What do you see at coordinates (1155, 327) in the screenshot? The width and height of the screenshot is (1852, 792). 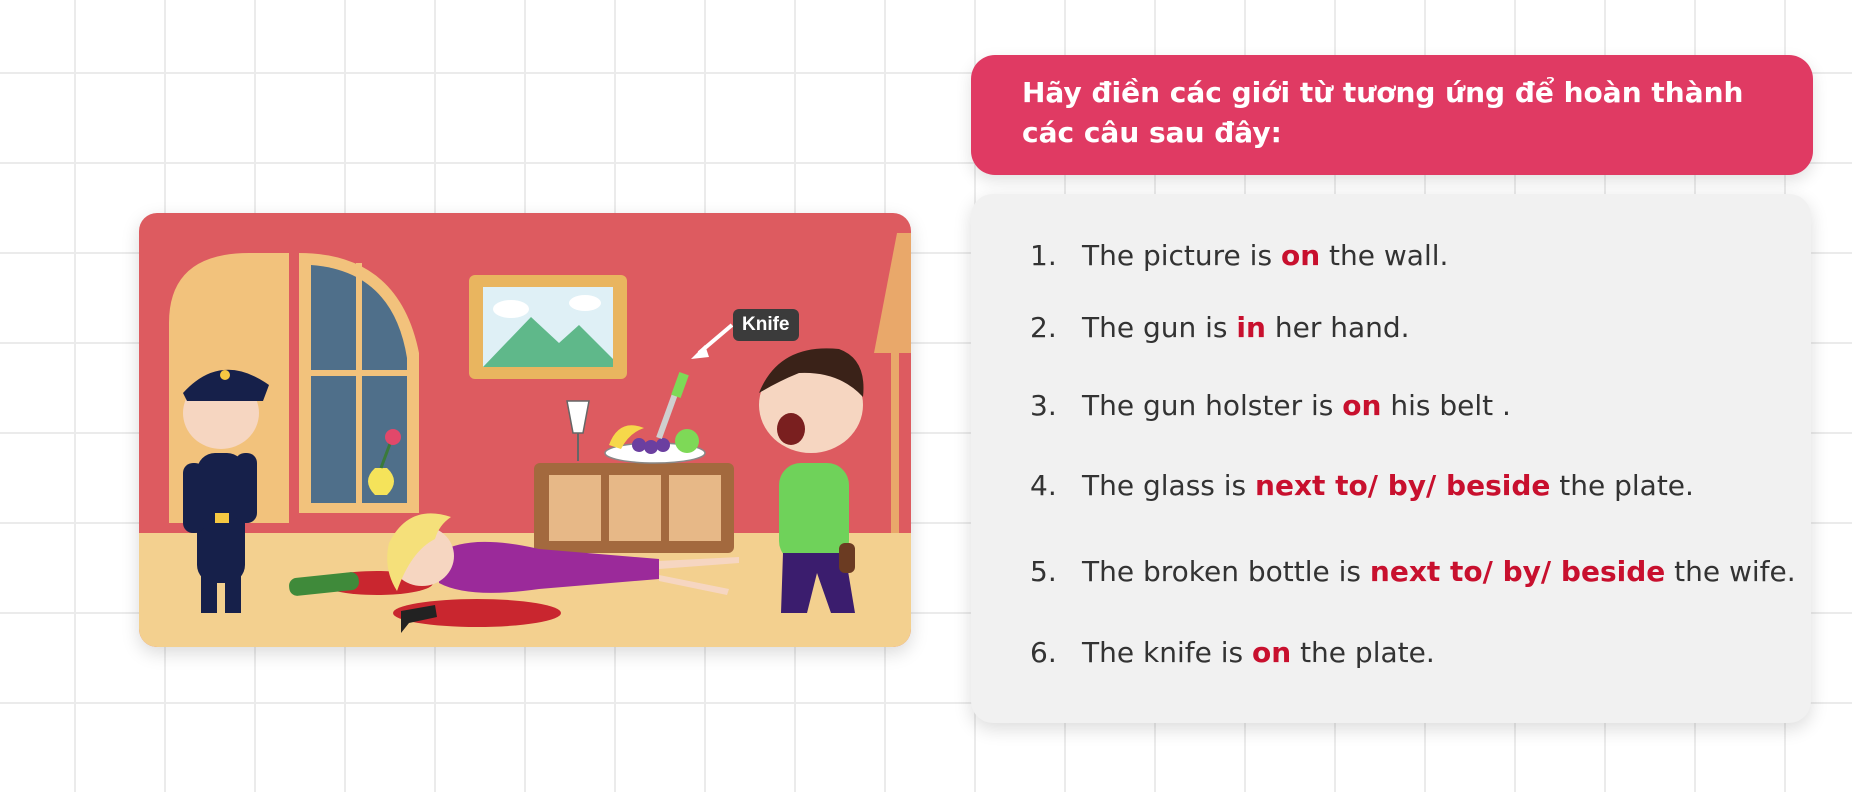 I see `exercise-text-before: The gun is` at bounding box center [1155, 327].